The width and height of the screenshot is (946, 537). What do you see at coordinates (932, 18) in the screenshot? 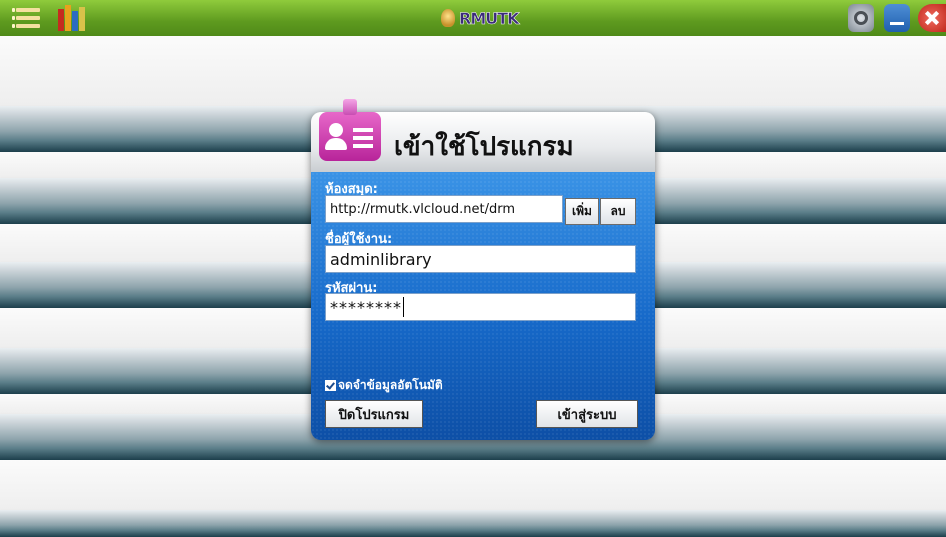
I see `close-icon` at bounding box center [932, 18].